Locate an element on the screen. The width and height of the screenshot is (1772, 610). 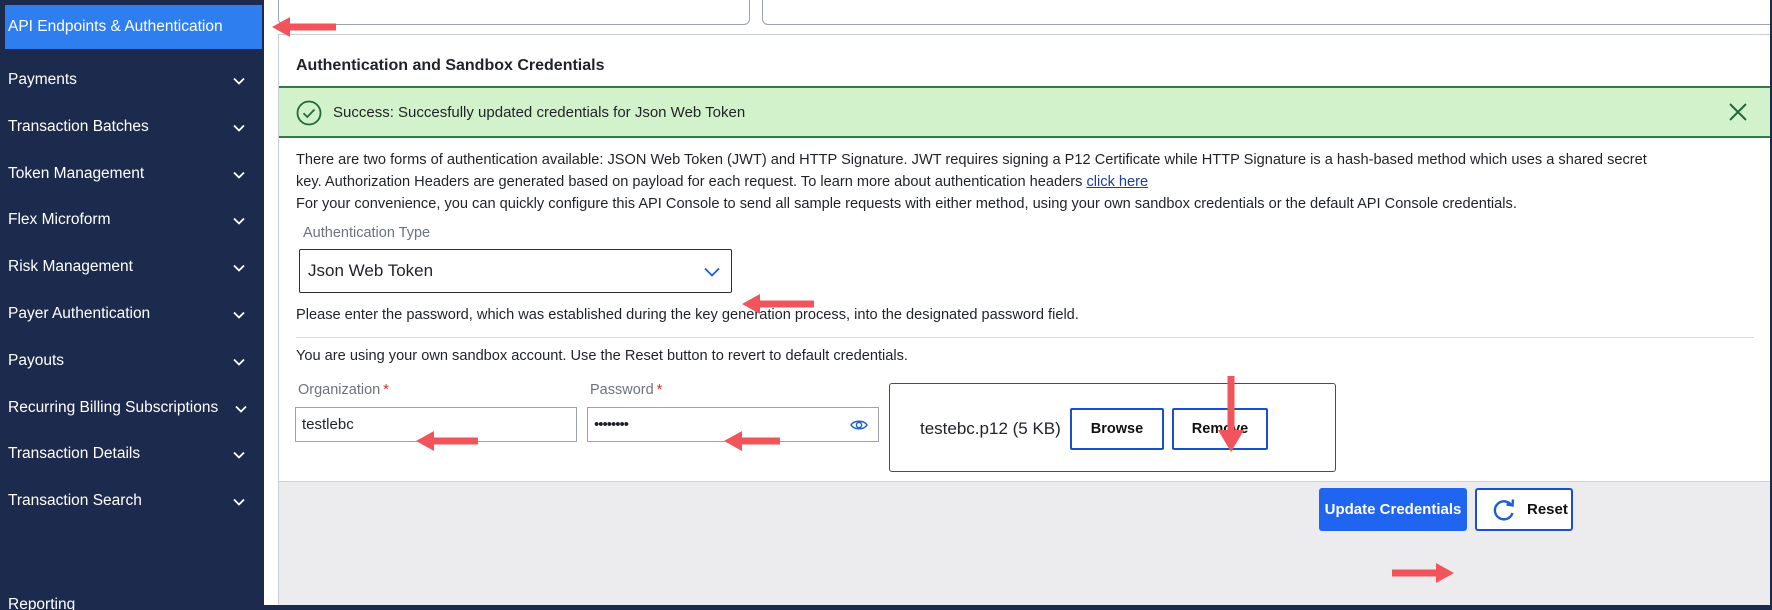
check-circle-icon is located at coordinates (309, 113).